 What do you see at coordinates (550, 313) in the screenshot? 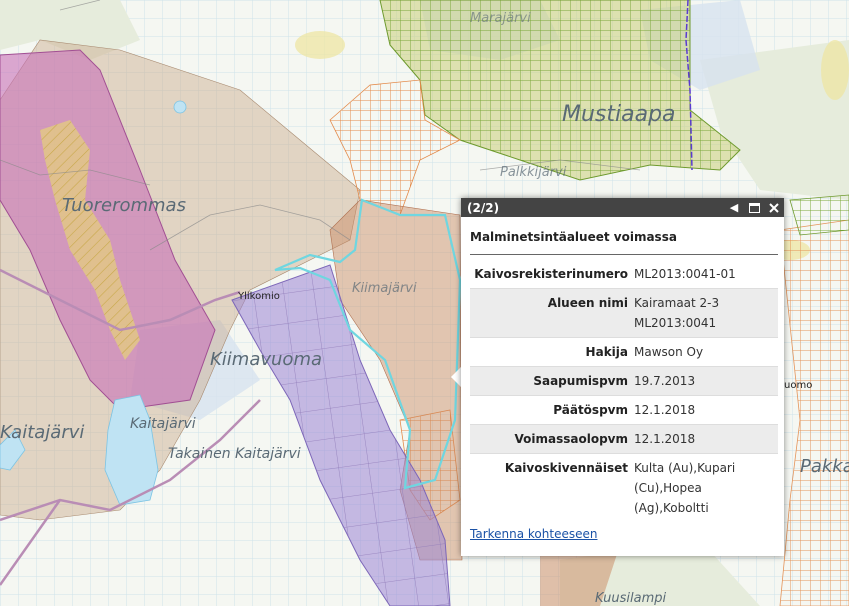
I see `attribute-key: Alueen nimi` at bounding box center [550, 313].